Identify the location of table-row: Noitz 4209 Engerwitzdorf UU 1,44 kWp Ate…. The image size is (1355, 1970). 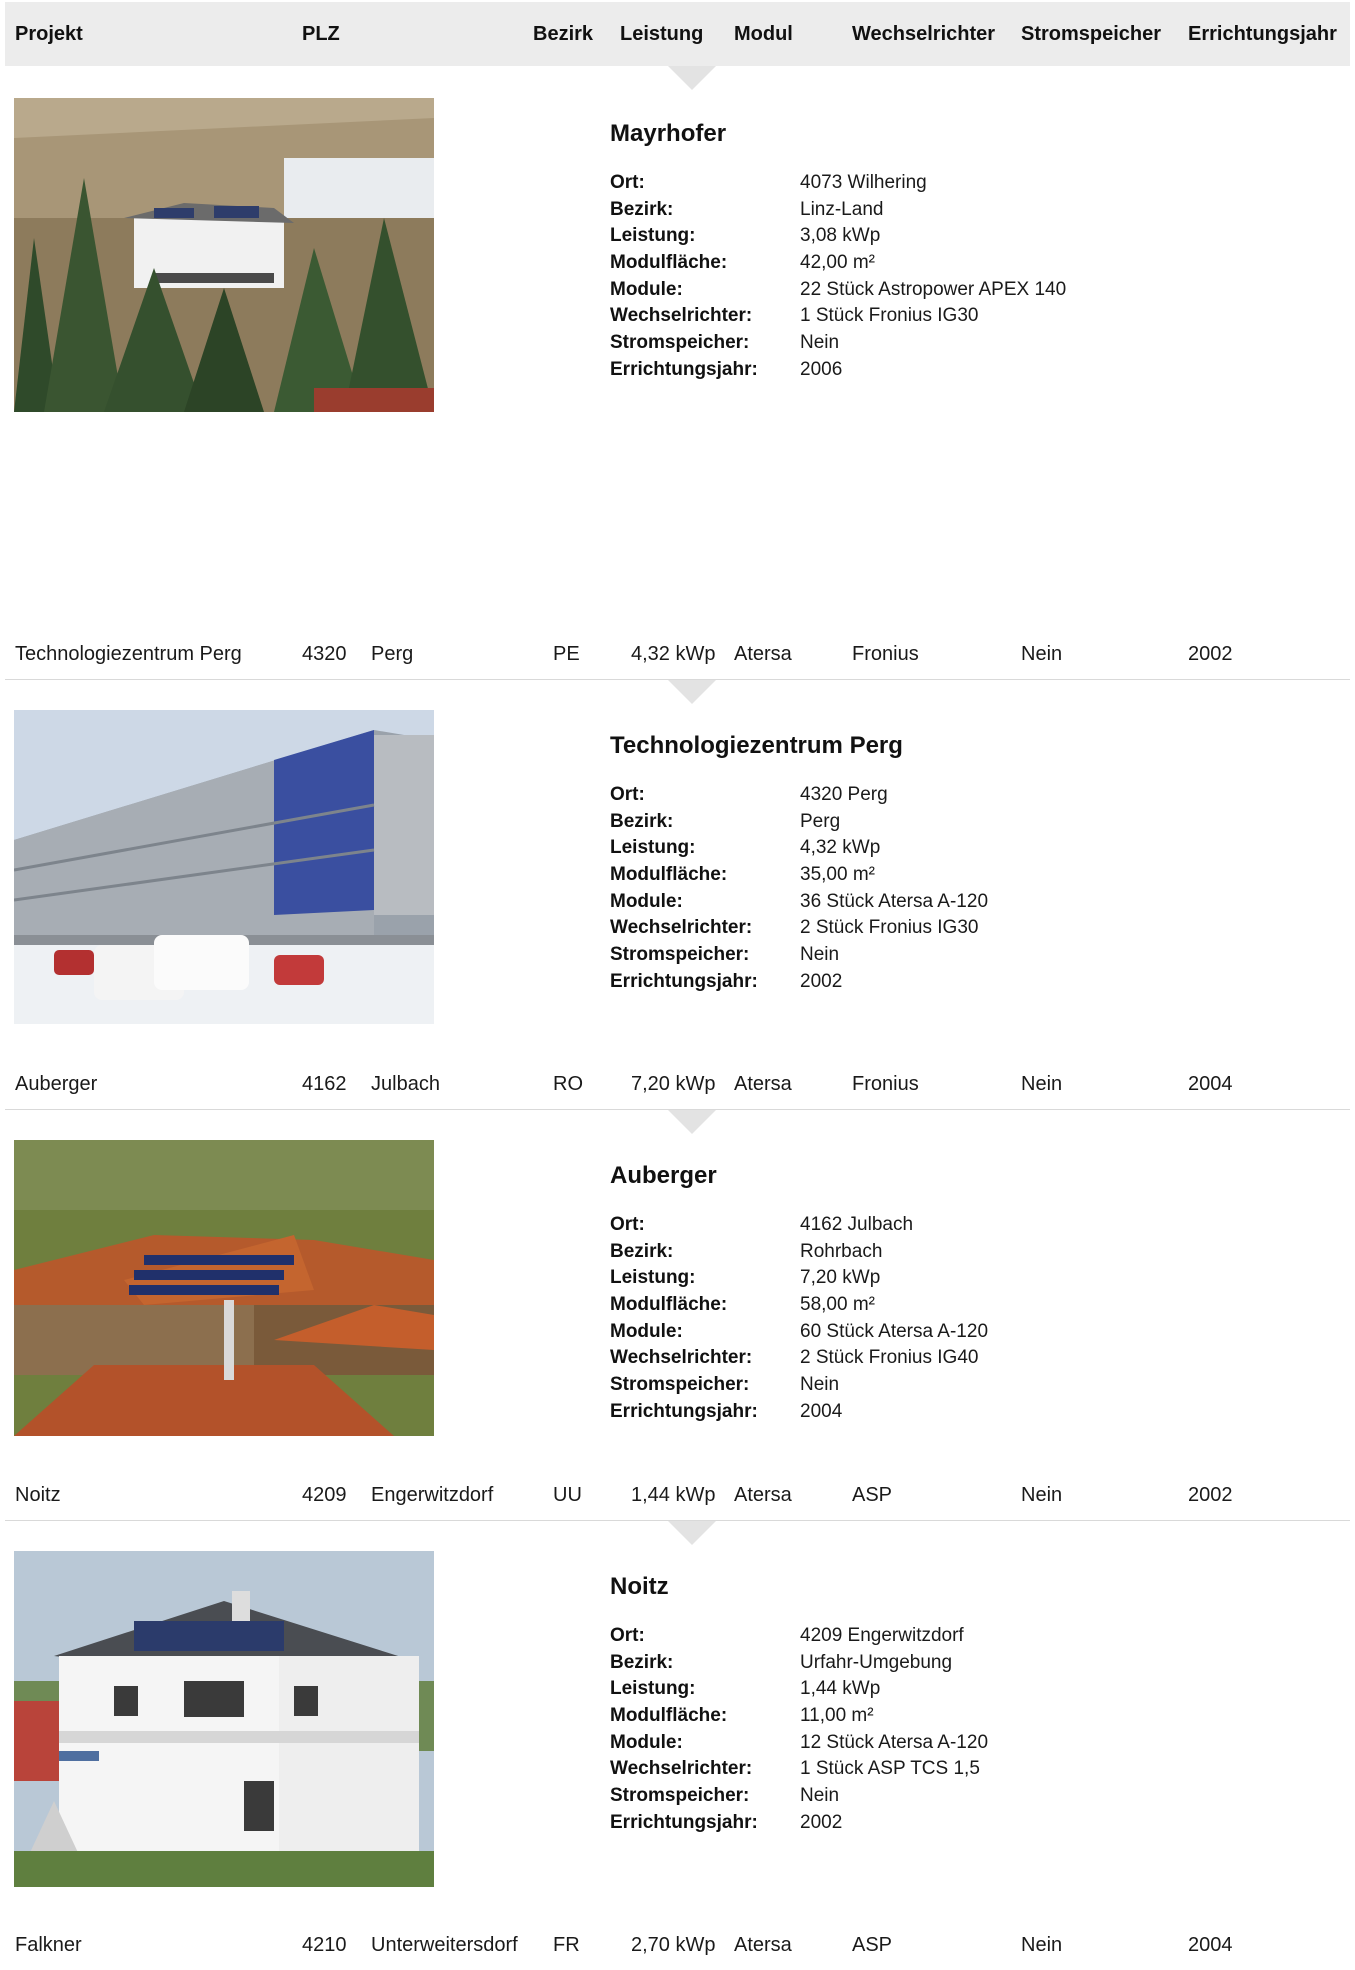
(677, 1495).